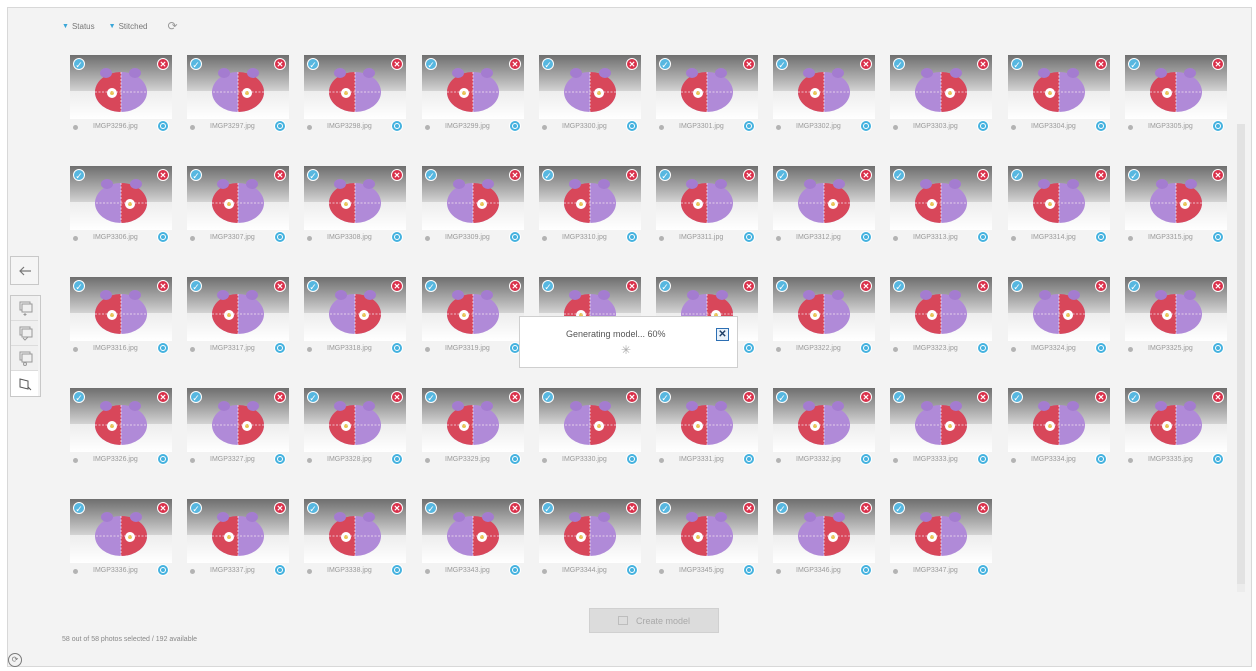  I want to click on add-photos-button, so click(24, 308).